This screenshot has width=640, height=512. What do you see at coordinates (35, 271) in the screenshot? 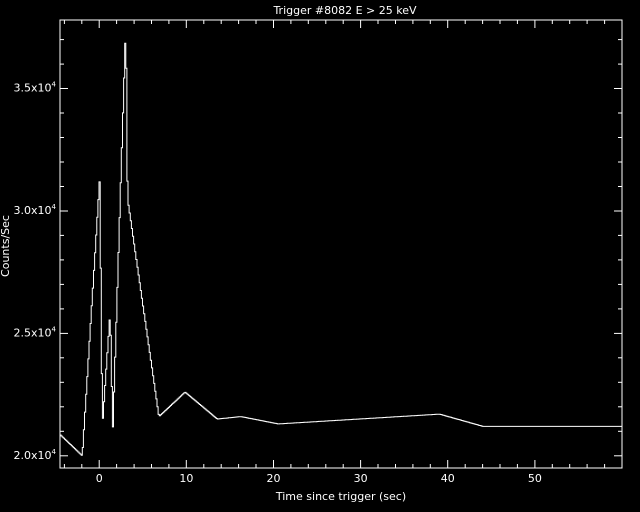
I see `y-tick-labels: 2.0x1042.5x1043.0x1043.5x104` at bounding box center [35, 271].